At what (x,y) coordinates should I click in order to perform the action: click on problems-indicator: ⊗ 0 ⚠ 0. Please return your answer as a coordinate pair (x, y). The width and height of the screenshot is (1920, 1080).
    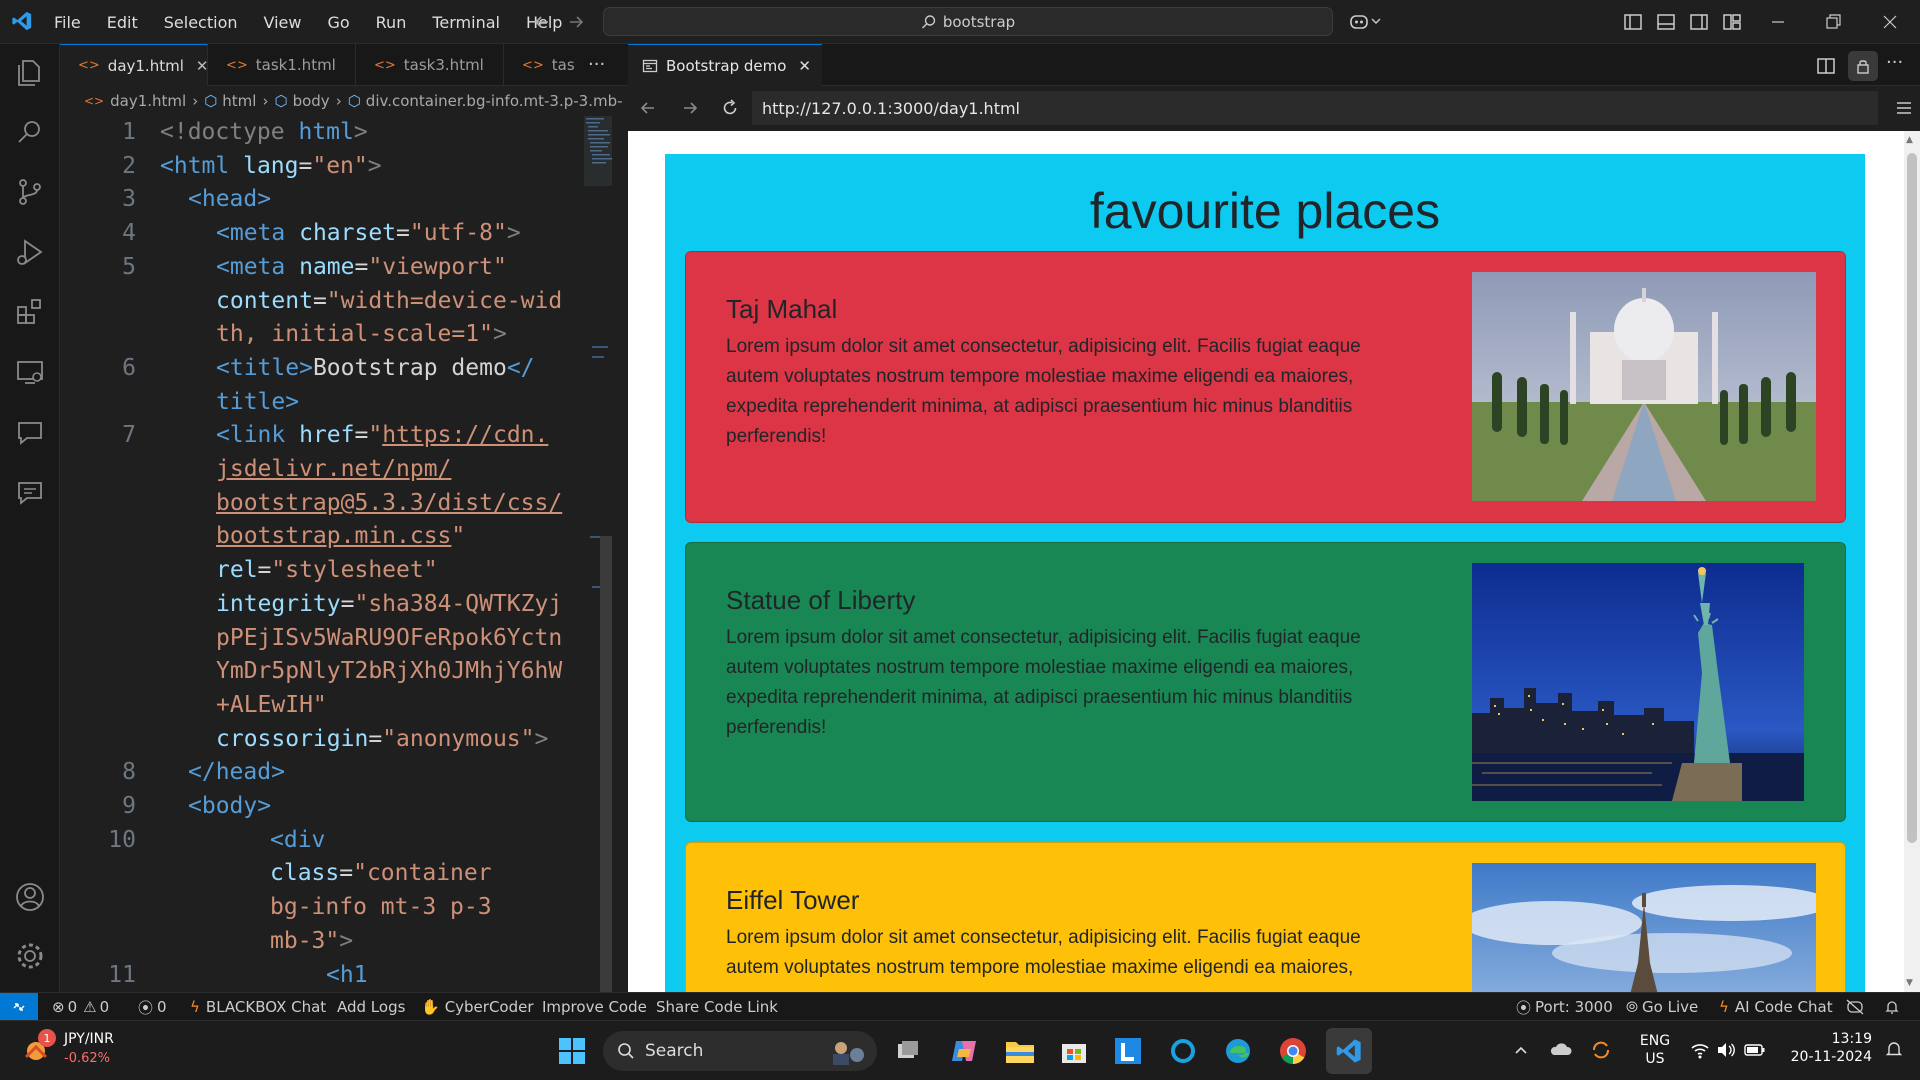
    Looking at the image, I should click on (80, 1007).